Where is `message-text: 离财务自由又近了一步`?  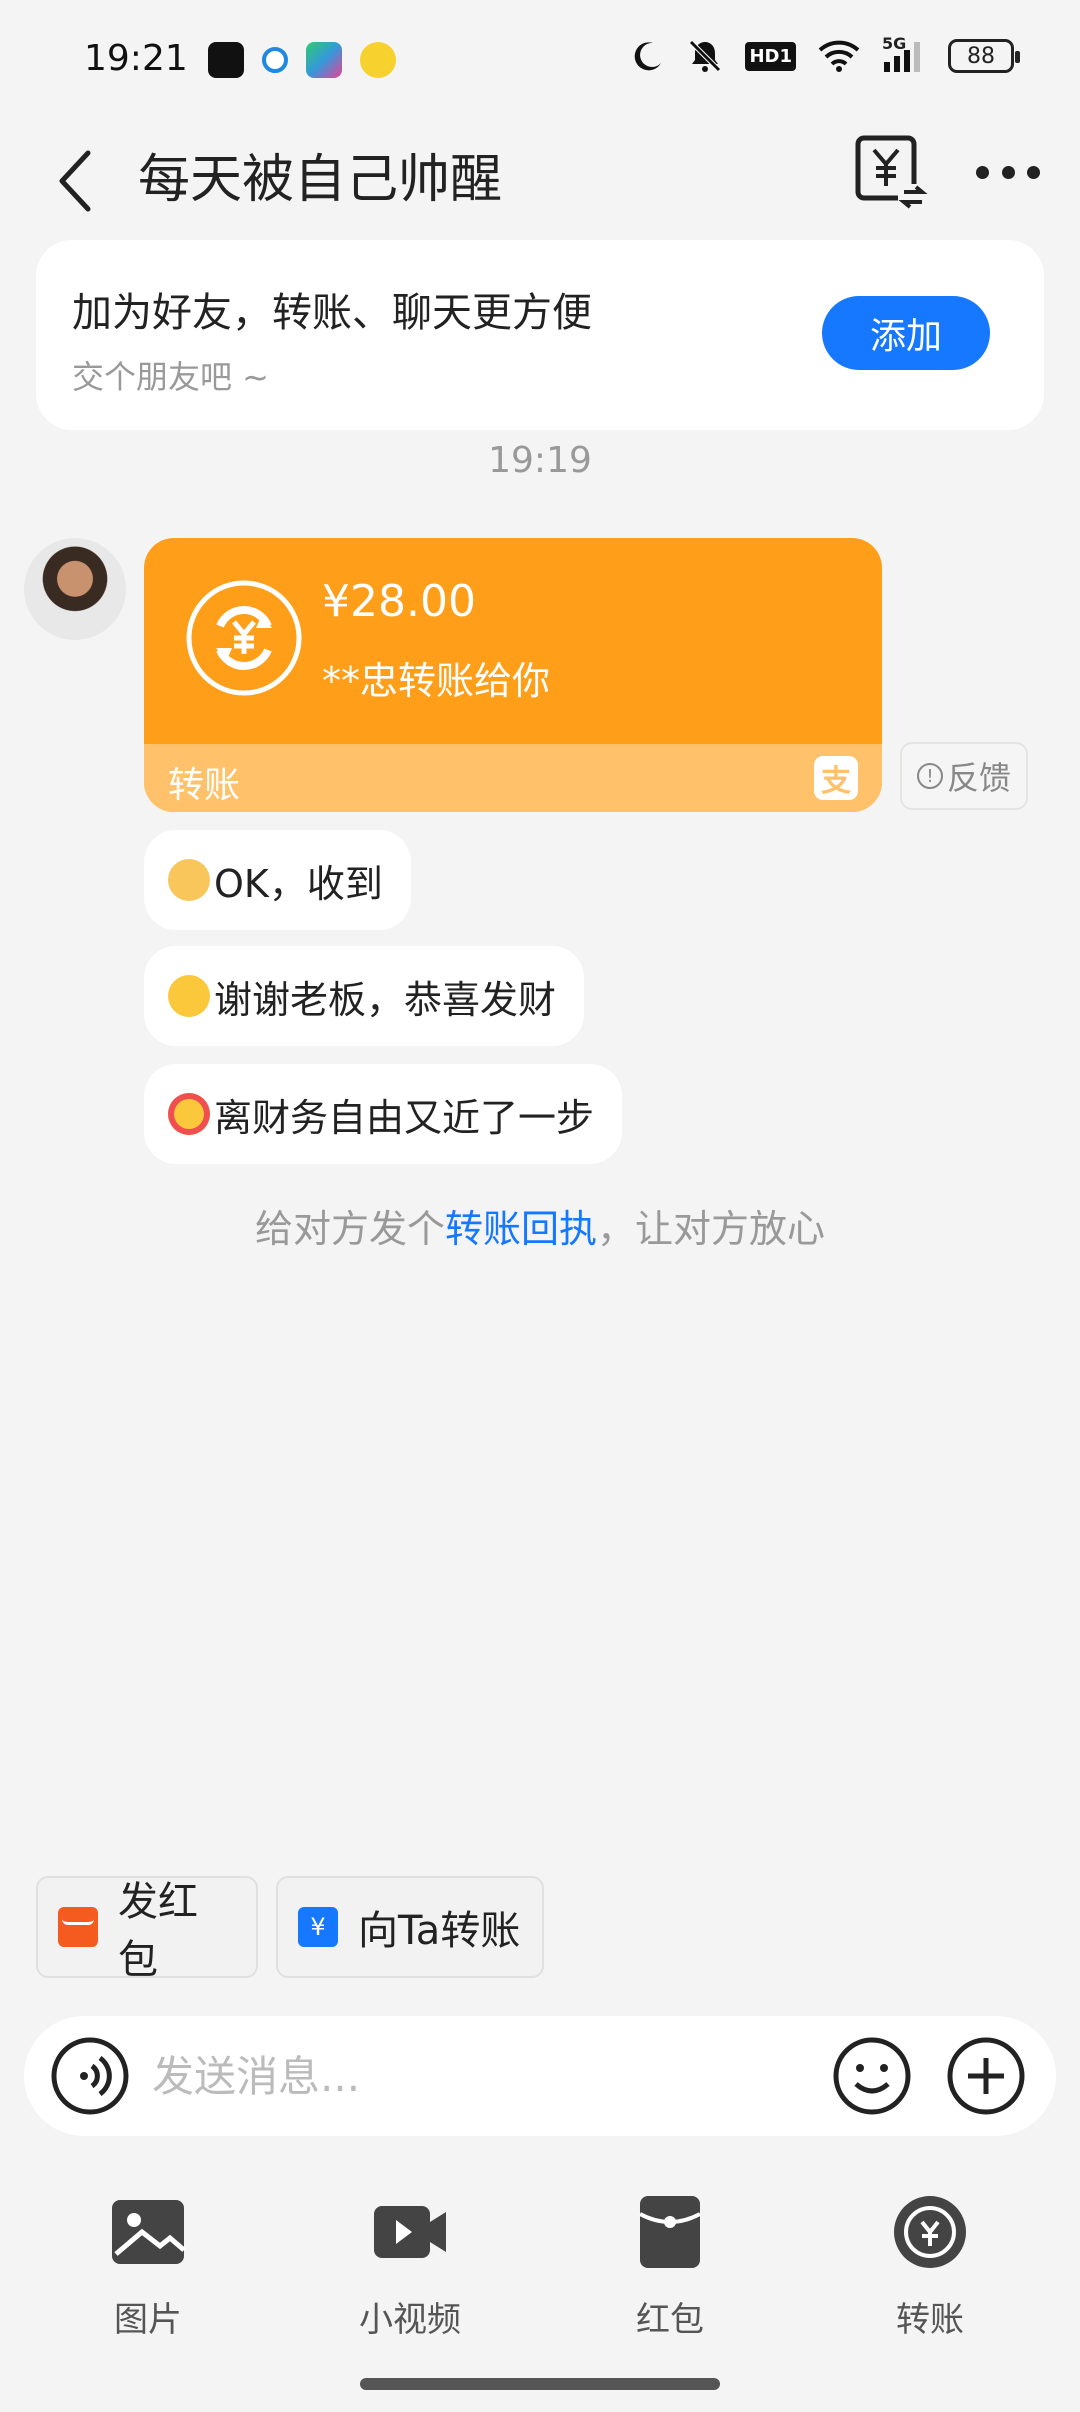
message-text: 离财务自由又近了一步 is located at coordinates (404, 1117).